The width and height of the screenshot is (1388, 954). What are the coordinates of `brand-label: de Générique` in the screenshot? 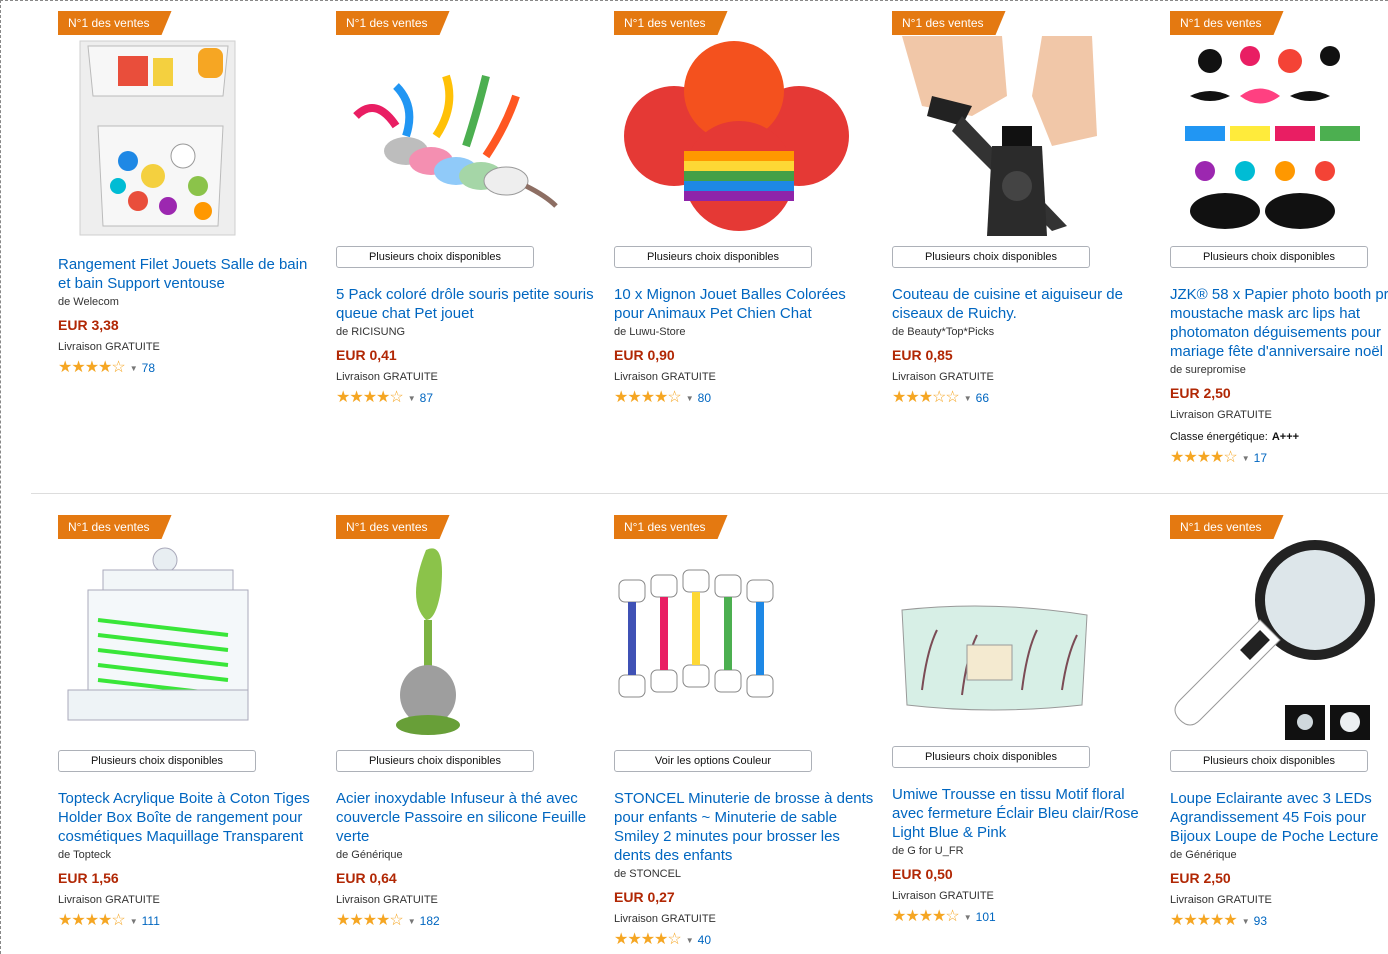 It's located at (1203, 855).